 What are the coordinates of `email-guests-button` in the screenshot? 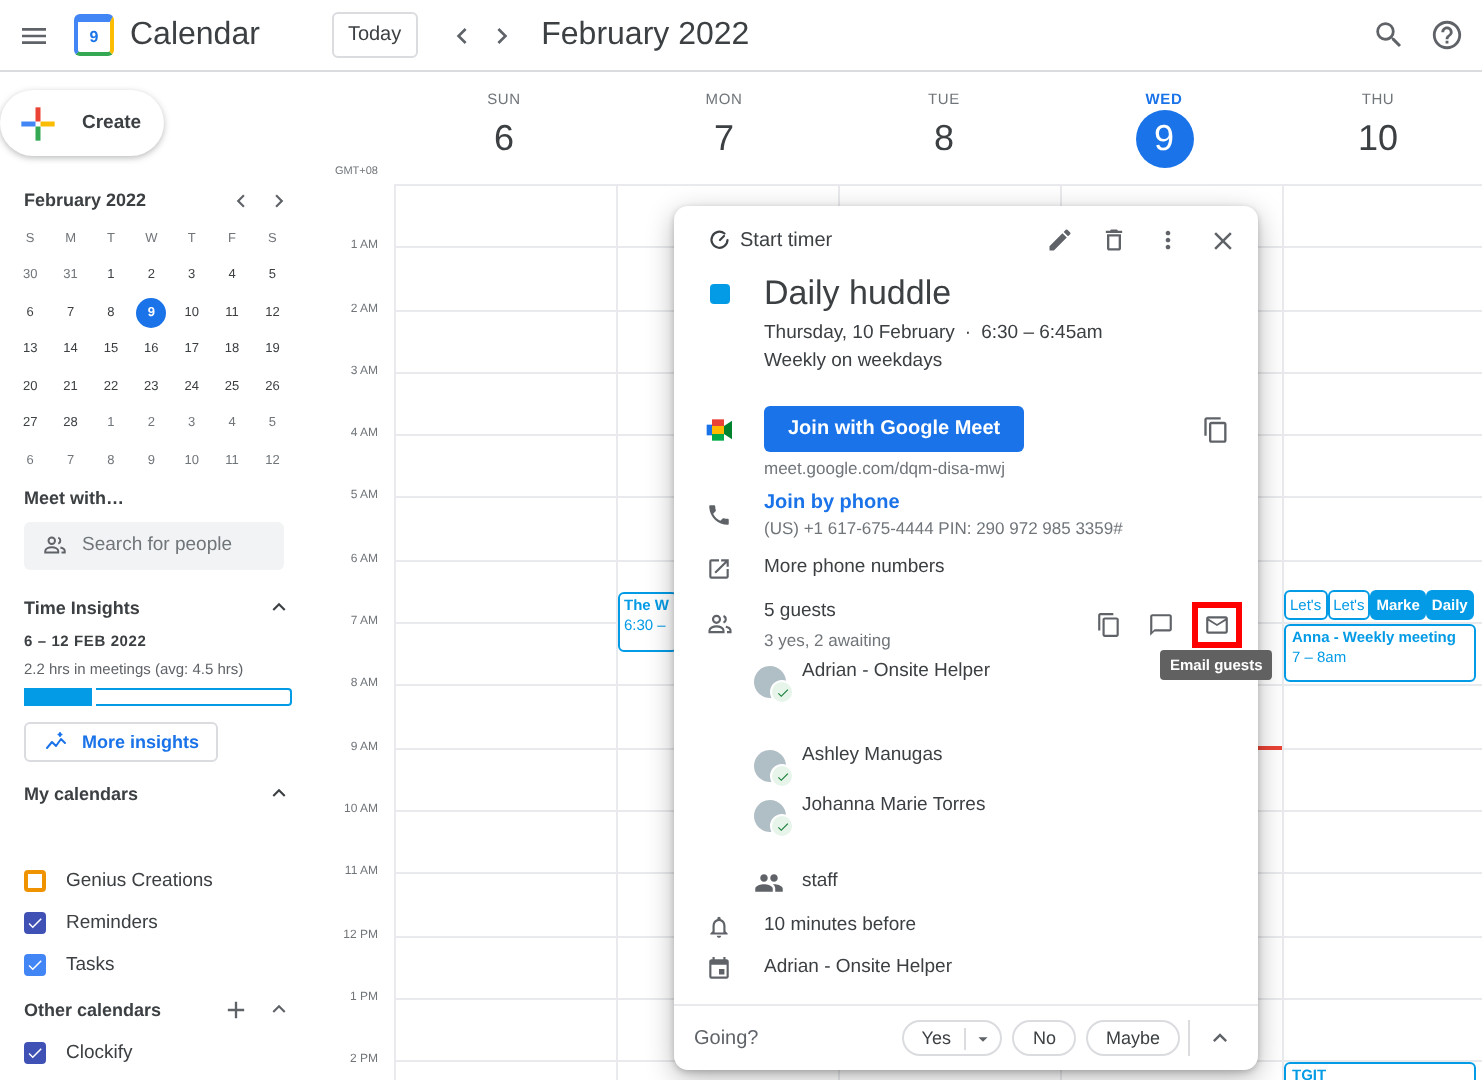 It's located at (1217, 624).